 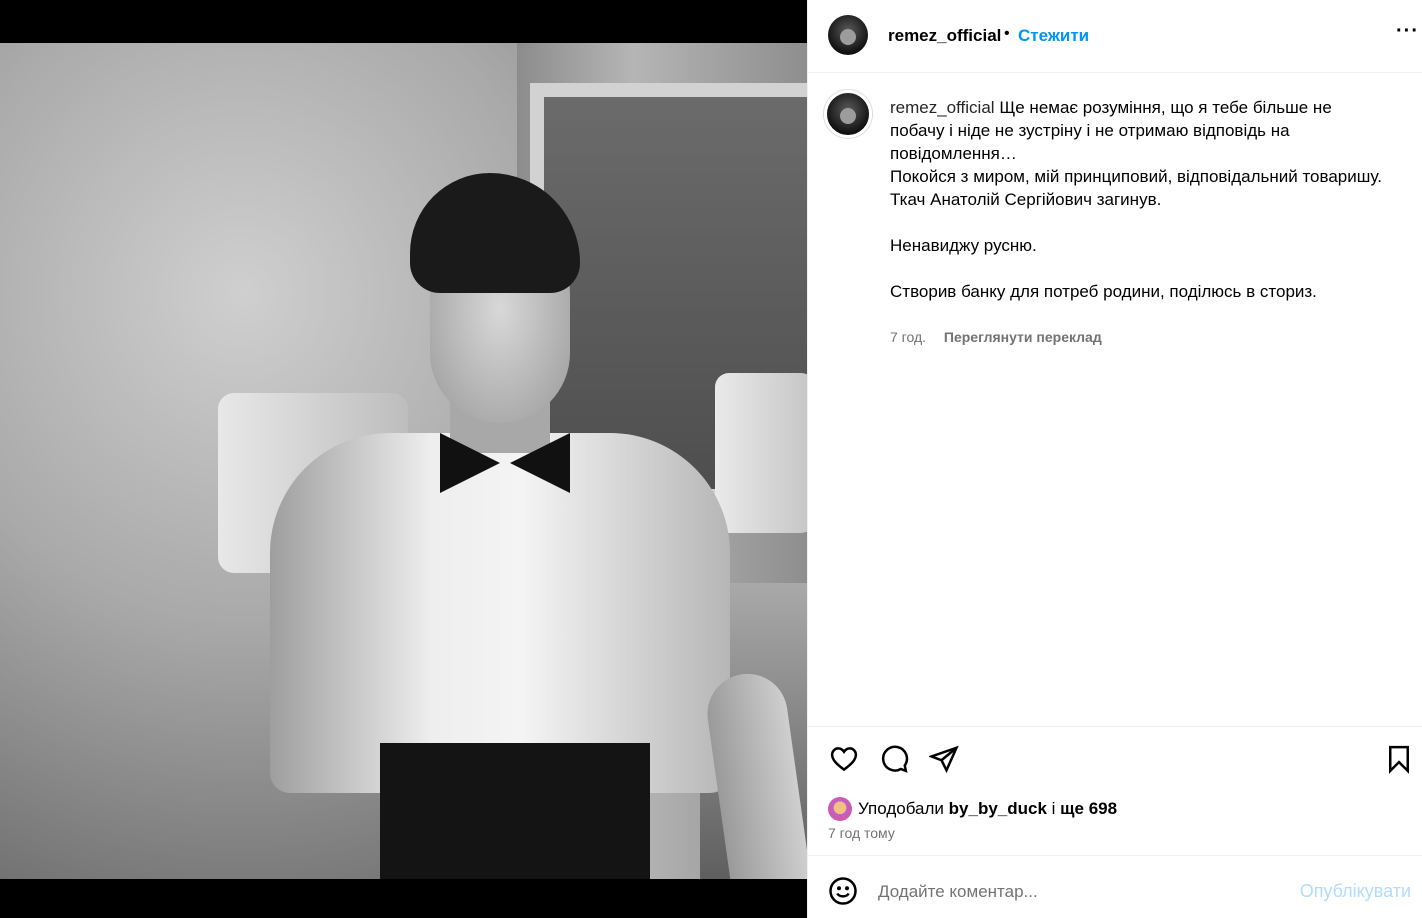 I want to click on comment-icon, so click(x=894, y=759).